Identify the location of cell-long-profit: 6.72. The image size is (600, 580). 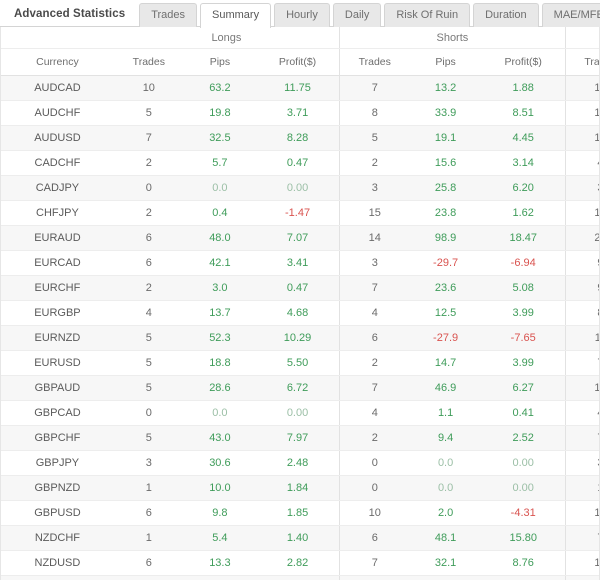
(298, 388).